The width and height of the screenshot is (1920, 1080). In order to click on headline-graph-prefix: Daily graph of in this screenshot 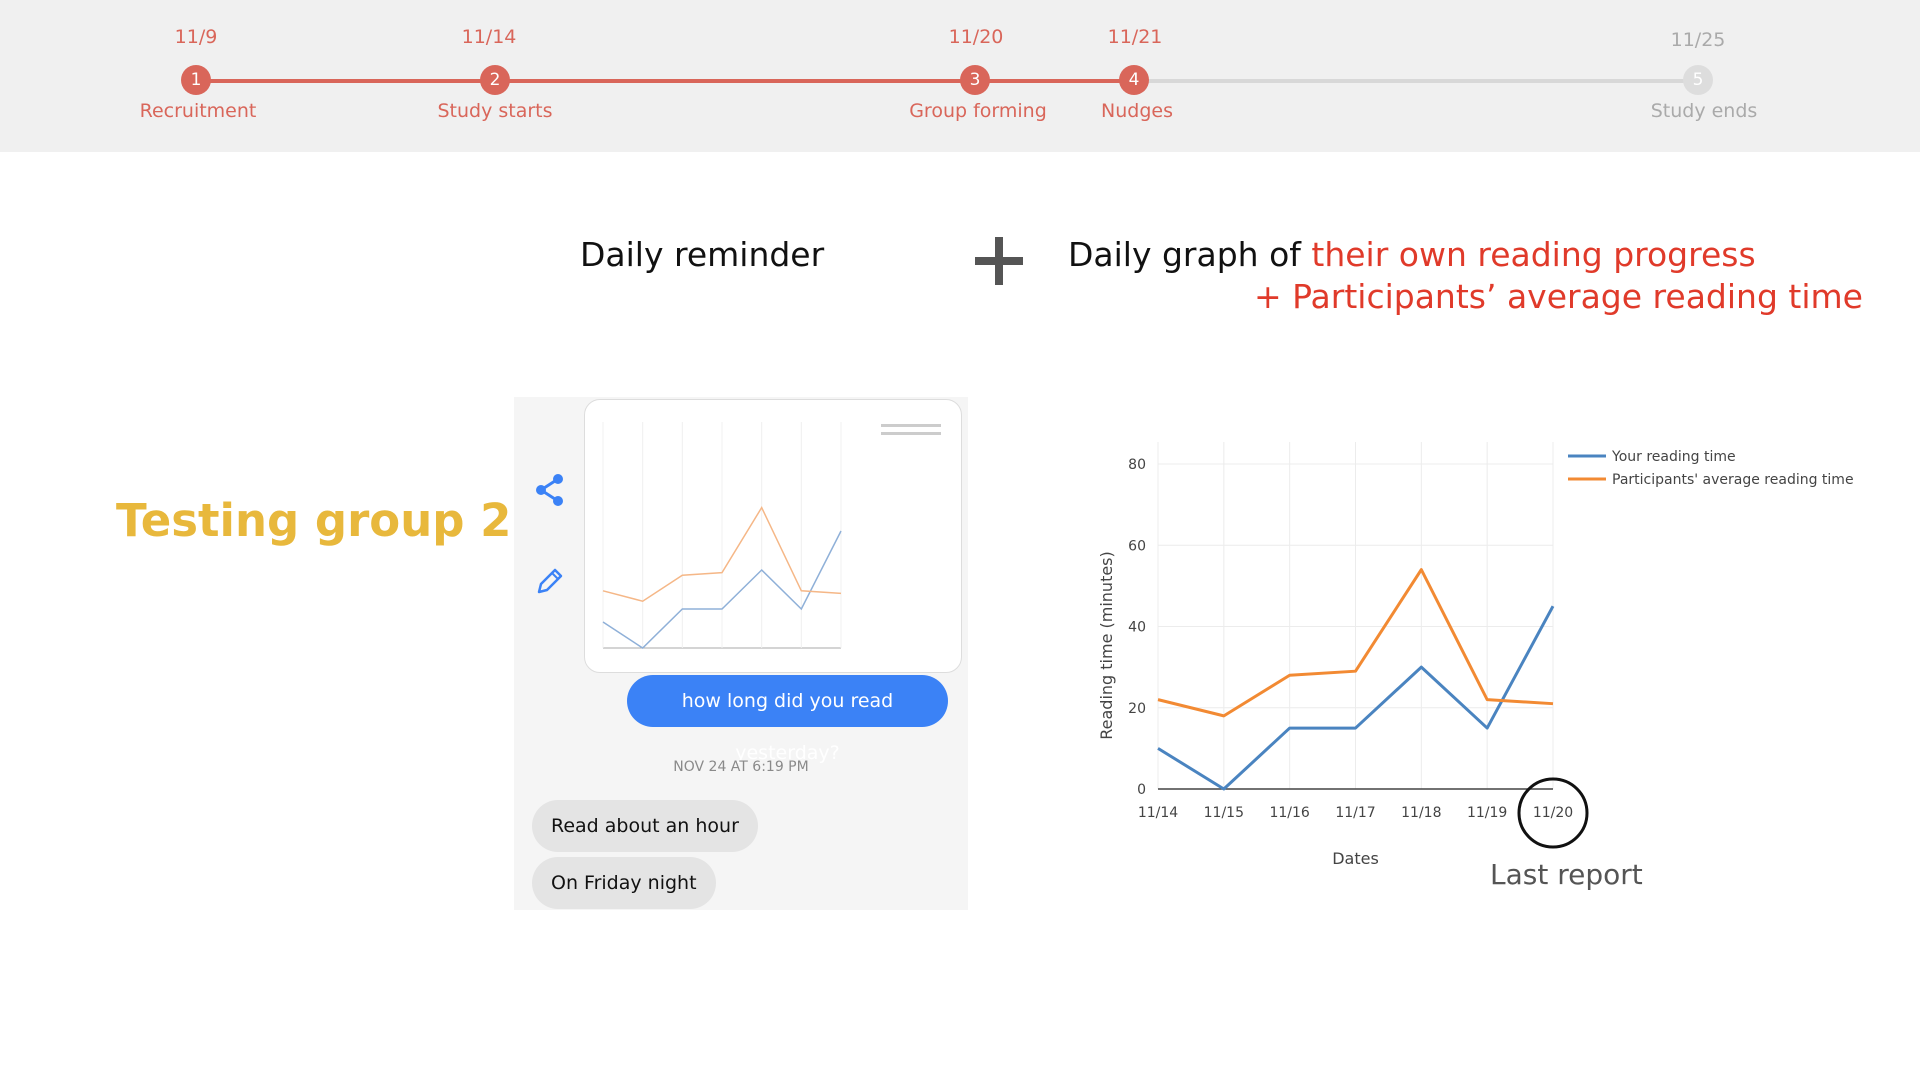, I will do `click(1184, 254)`.